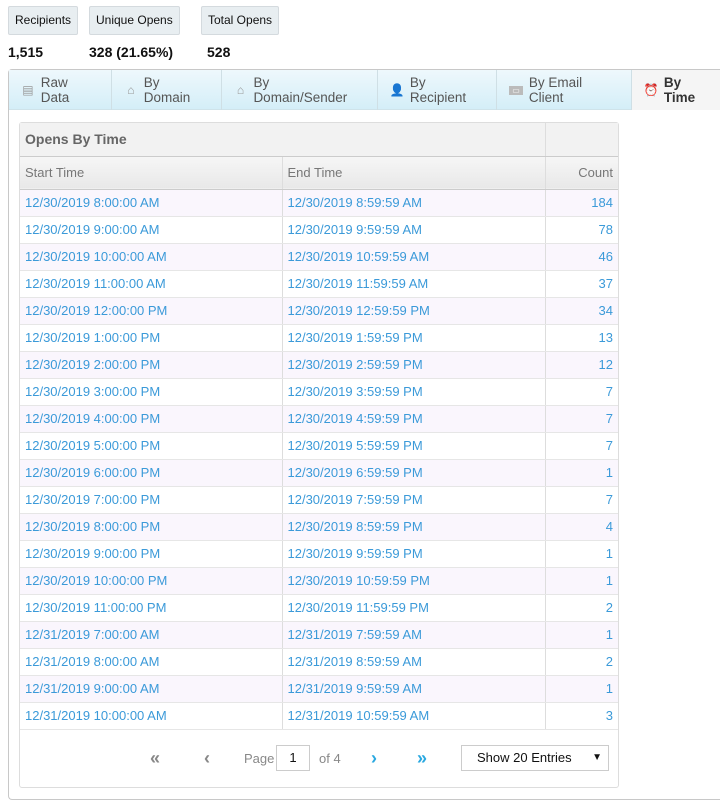 The width and height of the screenshot is (720, 802). Describe the element at coordinates (414, 338) in the screenshot. I see `end-time-cell: 12/30/2019 1:59:59 PM` at that location.